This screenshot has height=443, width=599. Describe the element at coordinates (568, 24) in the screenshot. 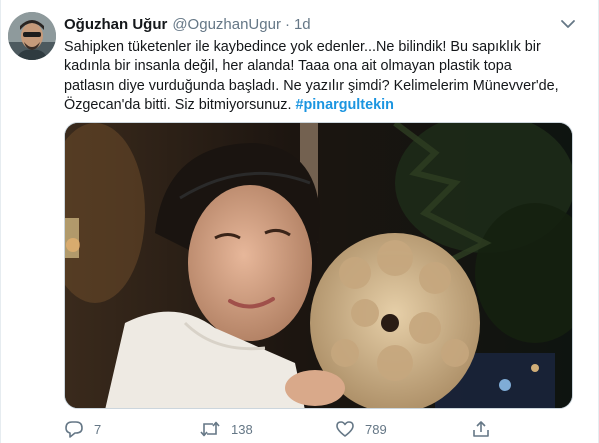

I see `chevron-down-icon` at that location.